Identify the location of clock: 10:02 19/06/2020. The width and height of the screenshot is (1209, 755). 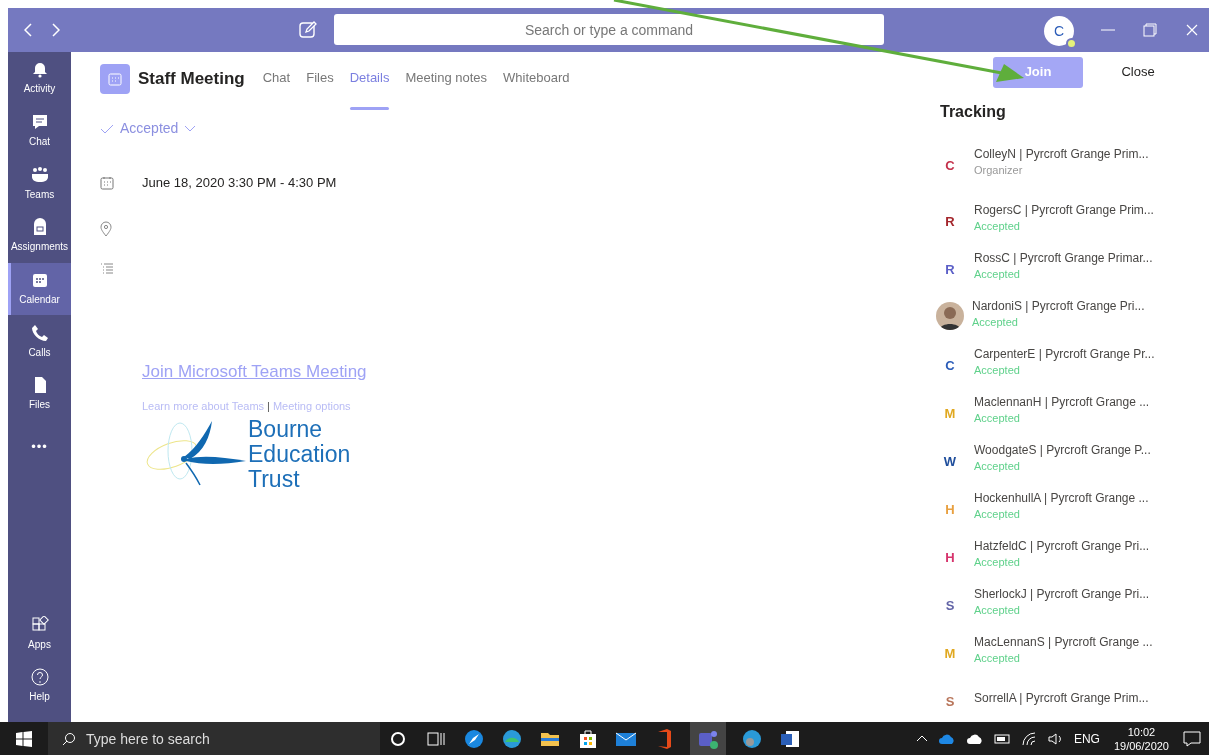
(1141, 738).